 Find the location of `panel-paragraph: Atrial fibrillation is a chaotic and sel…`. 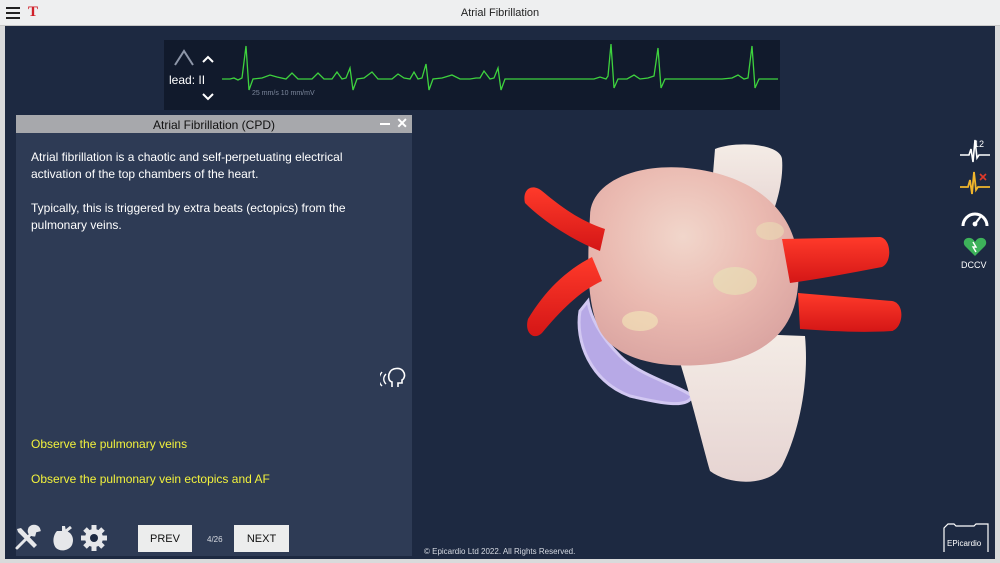

panel-paragraph: Atrial fibrillation is a chaotic and sel… is located at coordinates (187, 165).